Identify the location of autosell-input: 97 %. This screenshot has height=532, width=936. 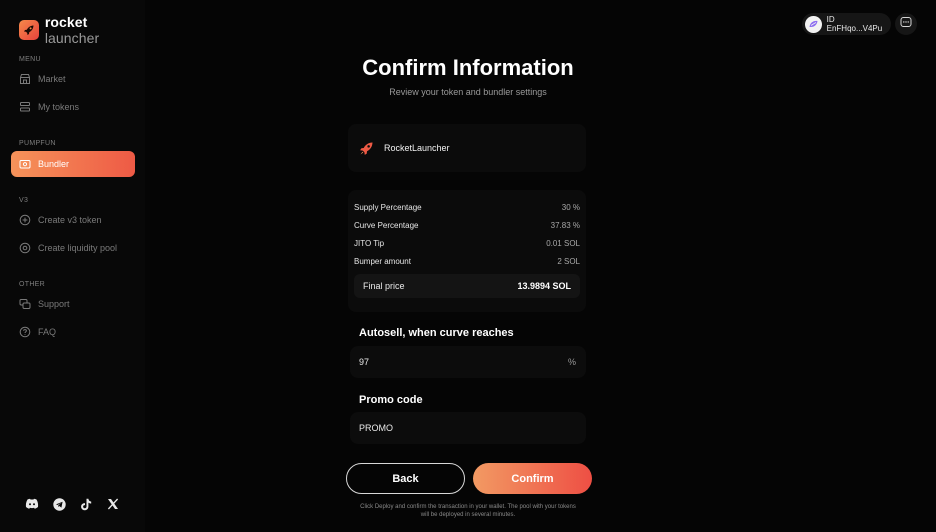
(468, 362).